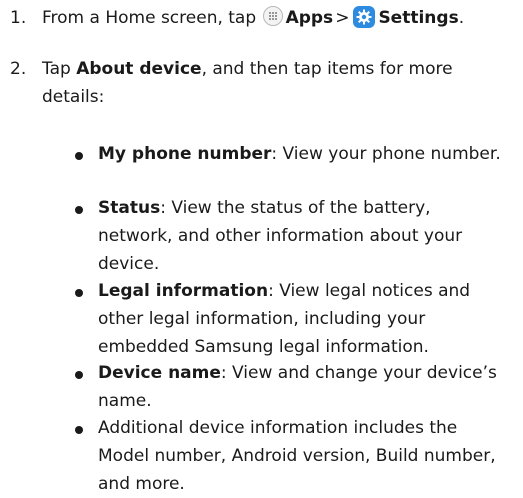 The image size is (523, 498). I want to click on list-item-description: : View your phone number., so click(386, 154).